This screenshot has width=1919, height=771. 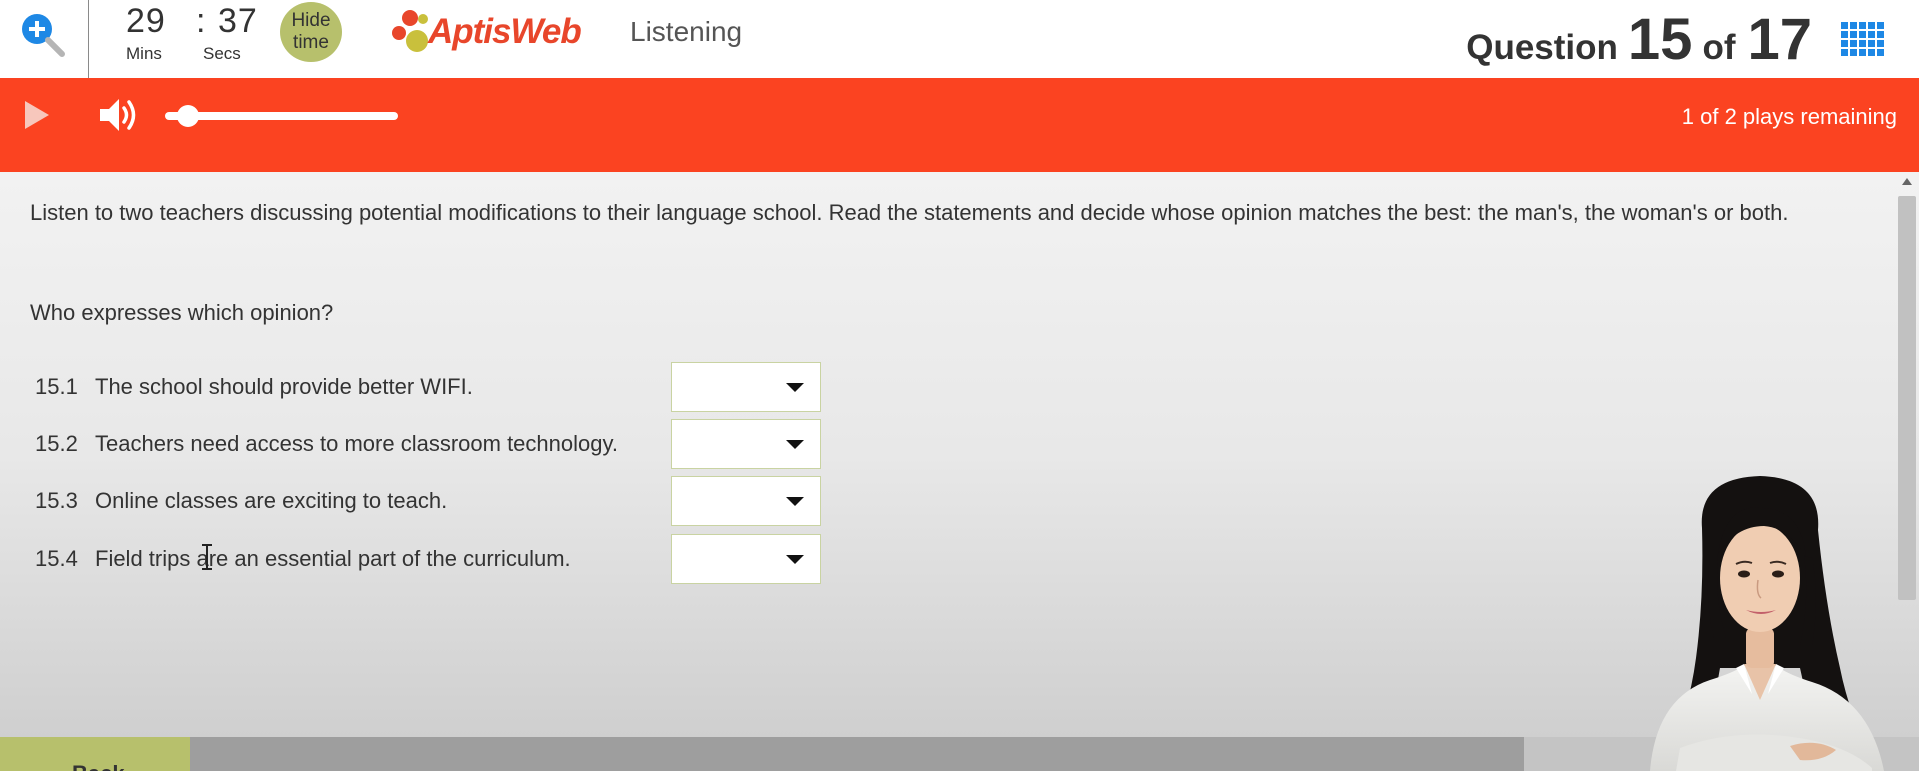 What do you see at coordinates (146, 21) in the screenshot?
I see `timer-minutes: 29` at bounding box center [146, 21].